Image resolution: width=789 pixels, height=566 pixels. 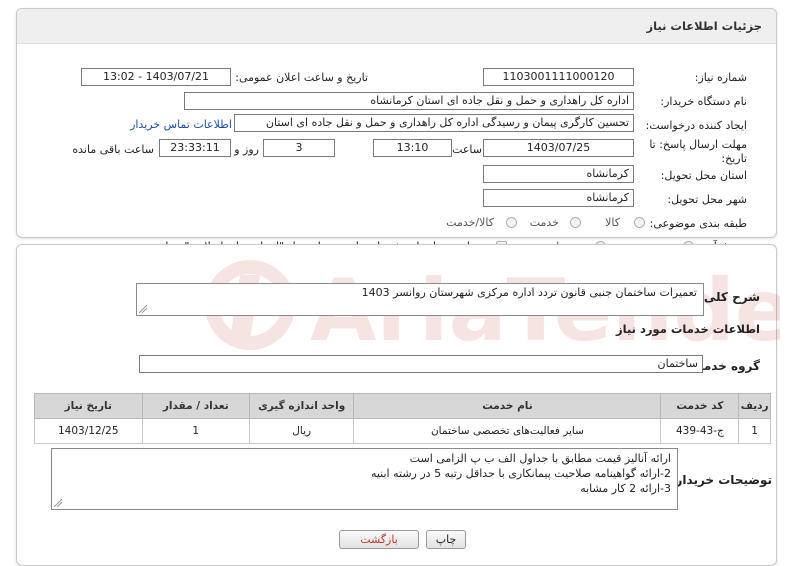 What do you see at coordinates (754, 406) in the screenshot?
I see `col-row-header: ردیف` at bounding box center [754, 406].